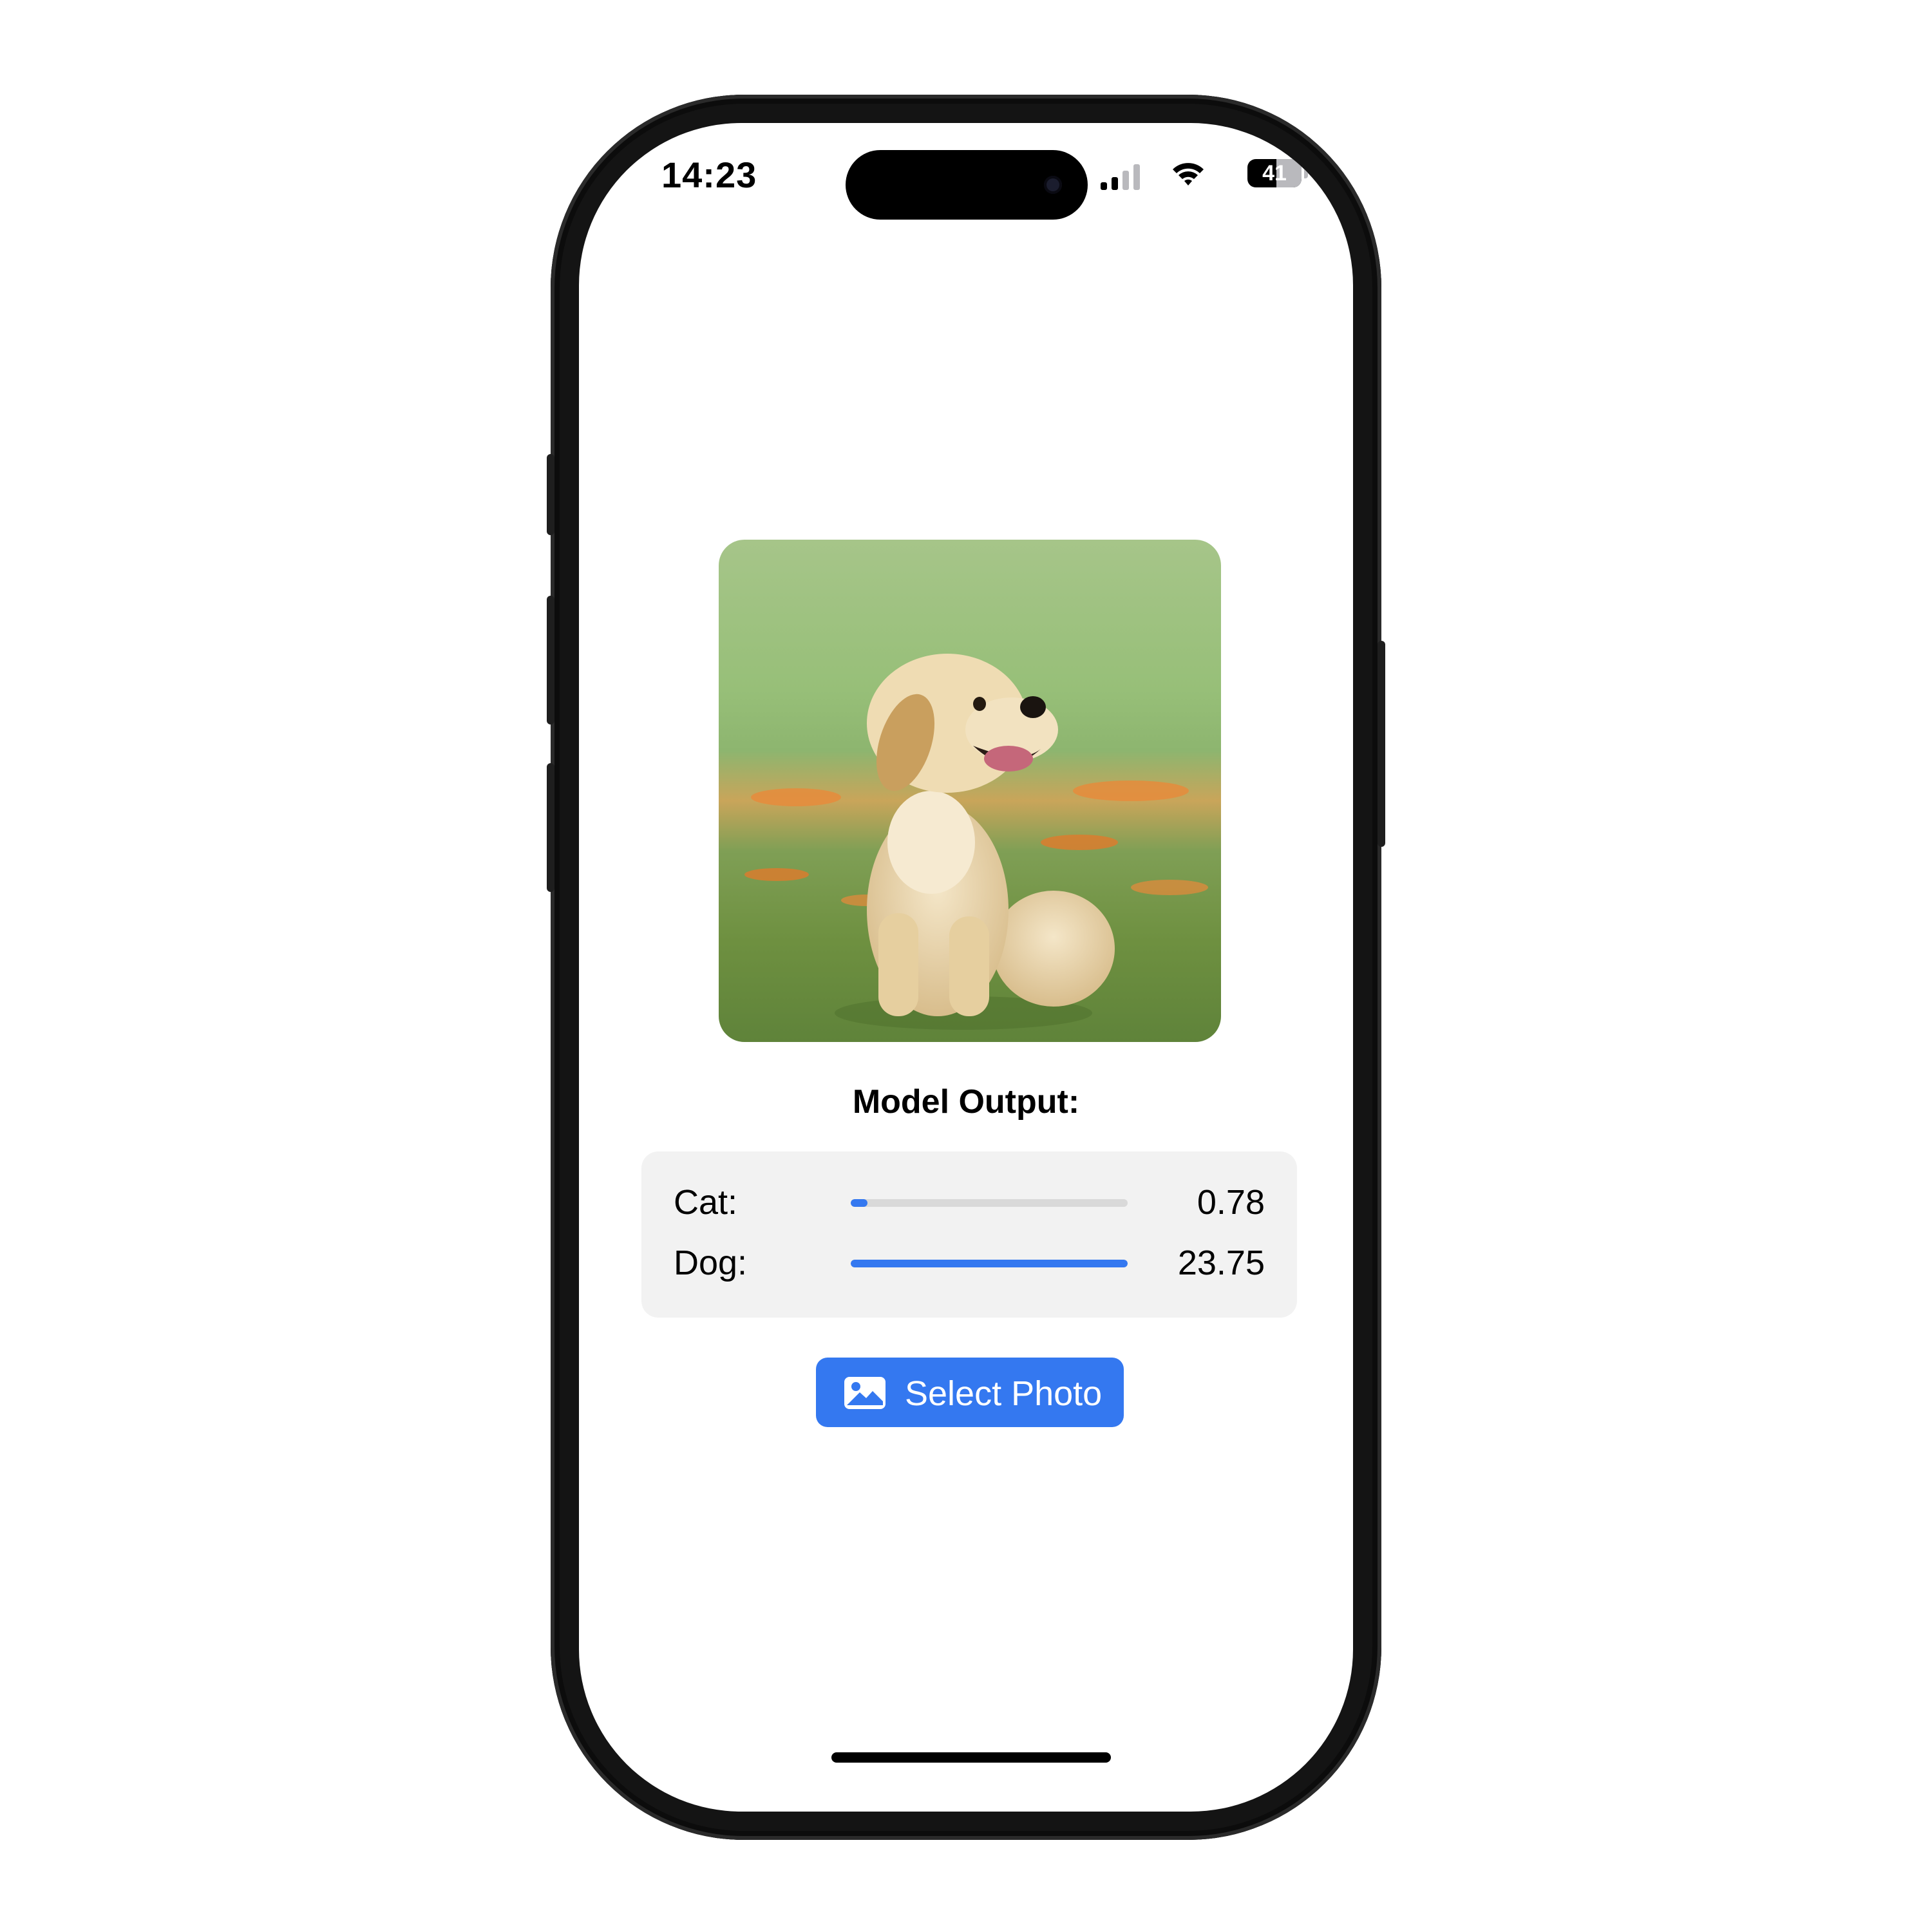  What do you see at coordinates (1231, 1202) in the screenshot?
I see `result-value: 0.78` at bounding box center [1231, 1202].